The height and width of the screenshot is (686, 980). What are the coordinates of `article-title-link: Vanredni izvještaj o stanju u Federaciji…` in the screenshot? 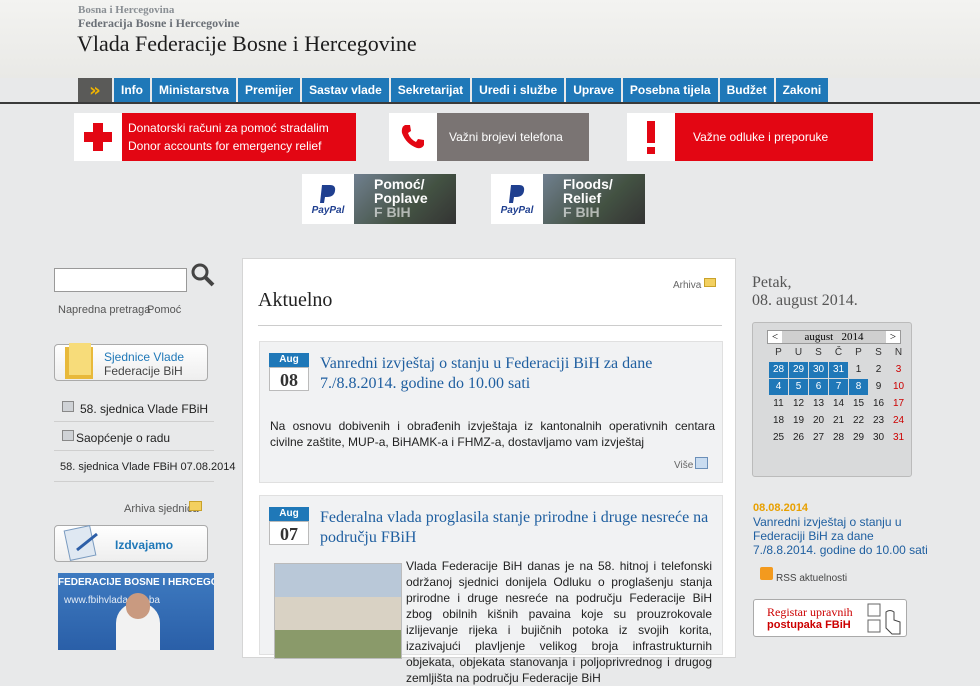 It's located at (520, 374).